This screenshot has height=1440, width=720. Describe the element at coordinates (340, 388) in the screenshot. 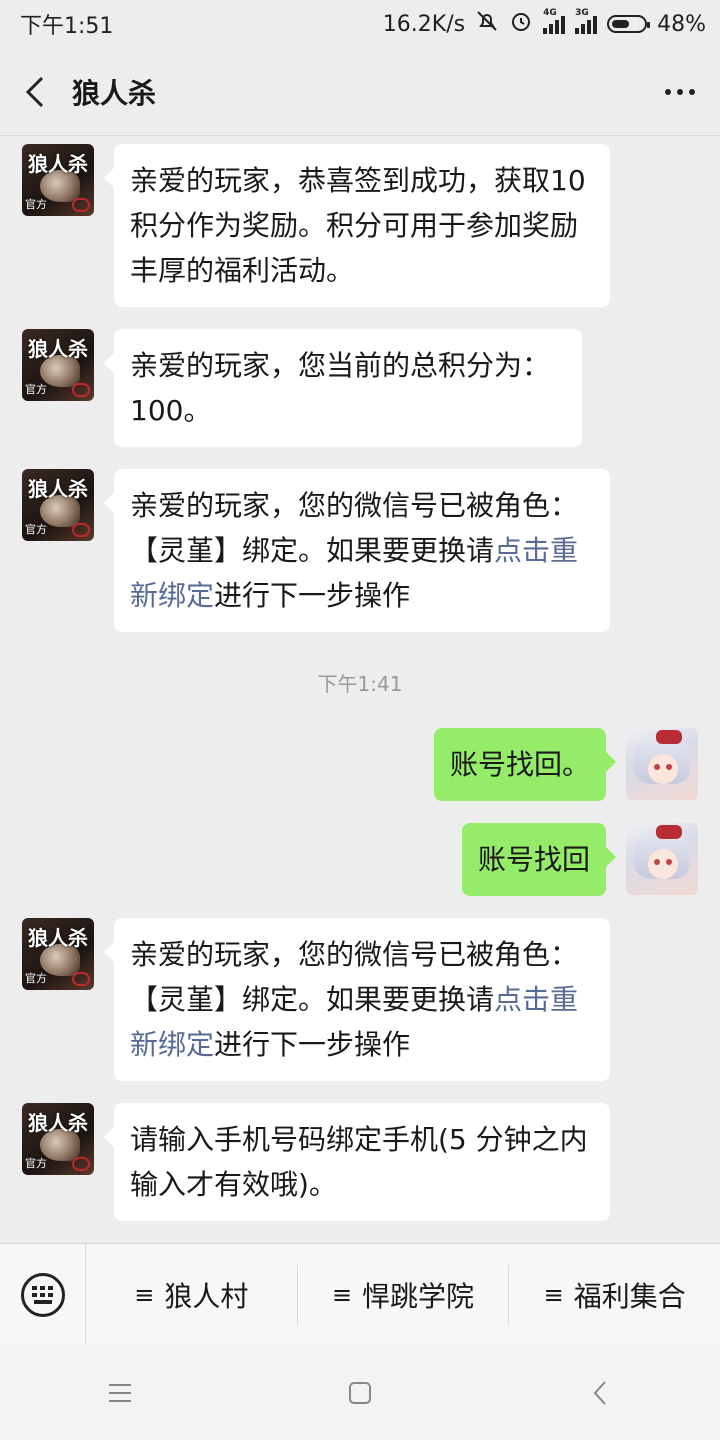

I see `message-text: 亲爱的玩家，您当前的总积分为：100。` at that location.